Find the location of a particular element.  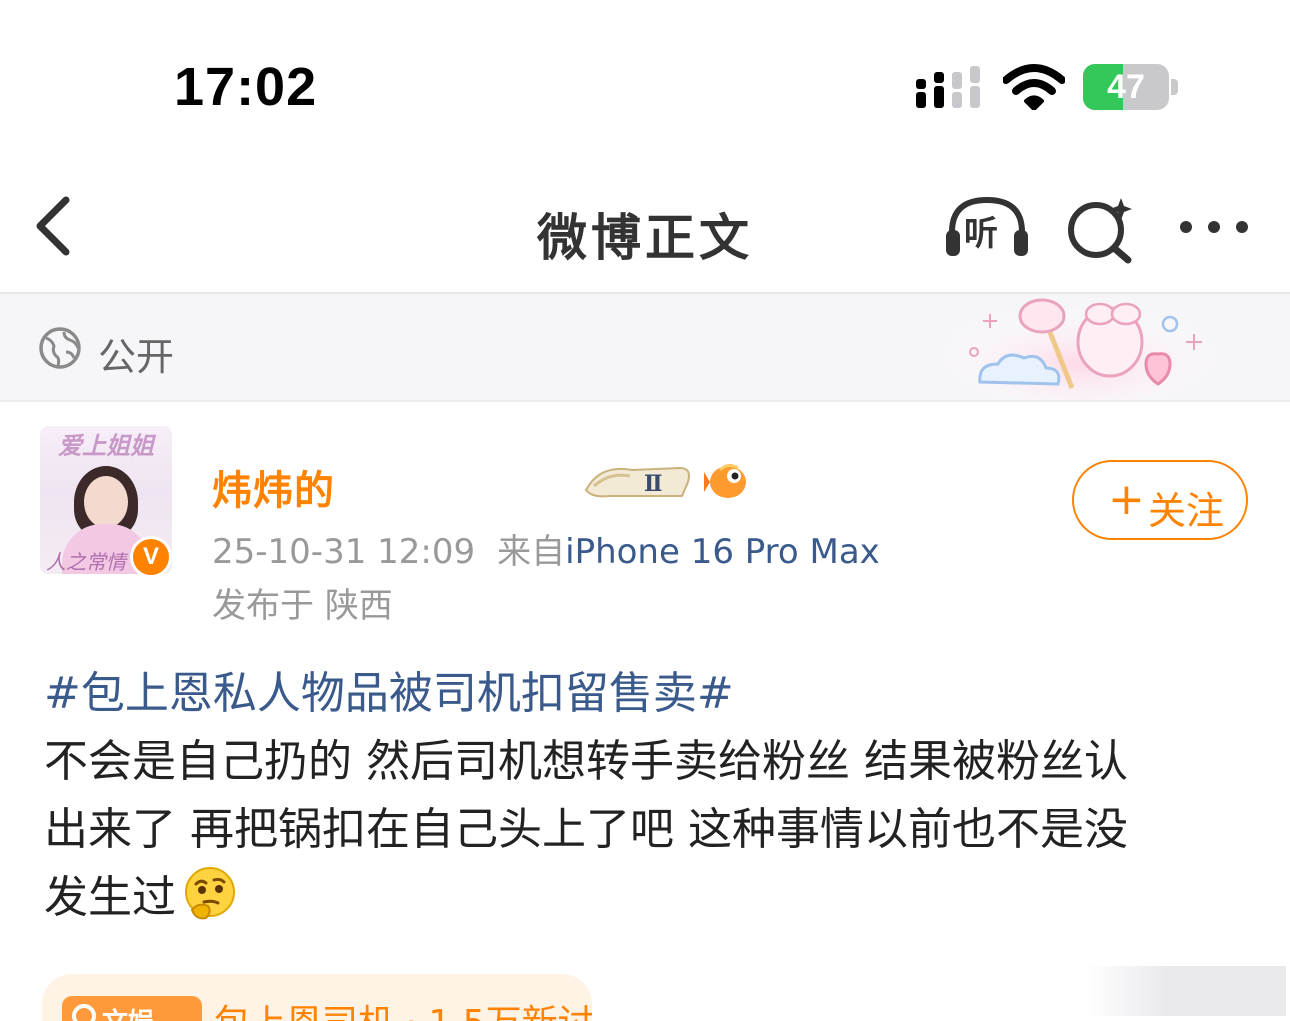

level-badge-icon: Ⅱ is located at coordinates (637, 482).